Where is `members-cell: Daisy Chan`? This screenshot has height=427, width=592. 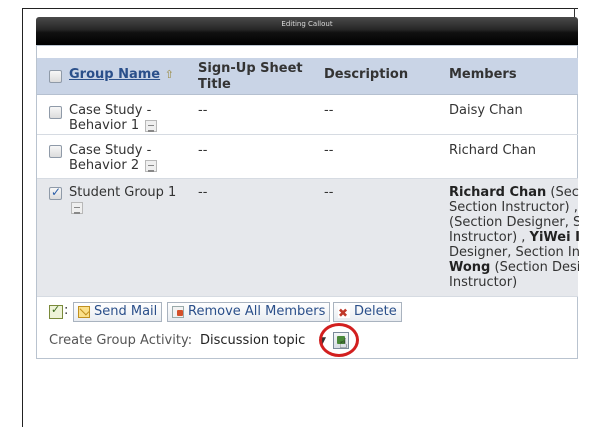 members-cell: Daisy Chan is located at coordinates (486, 110).